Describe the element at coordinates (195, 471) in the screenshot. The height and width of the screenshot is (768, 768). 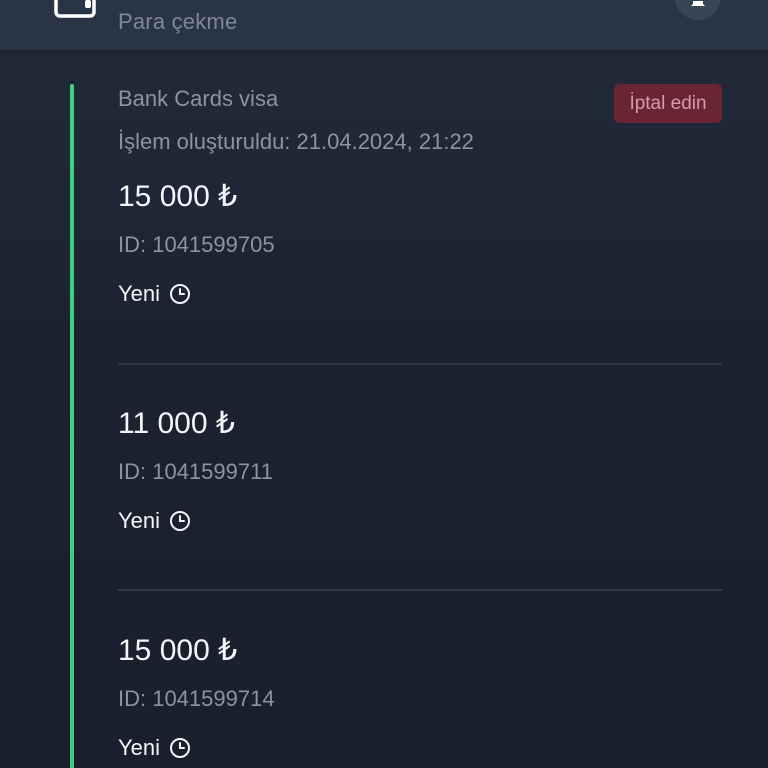
I see `transaction-id: ID: 1041599711` at that location.